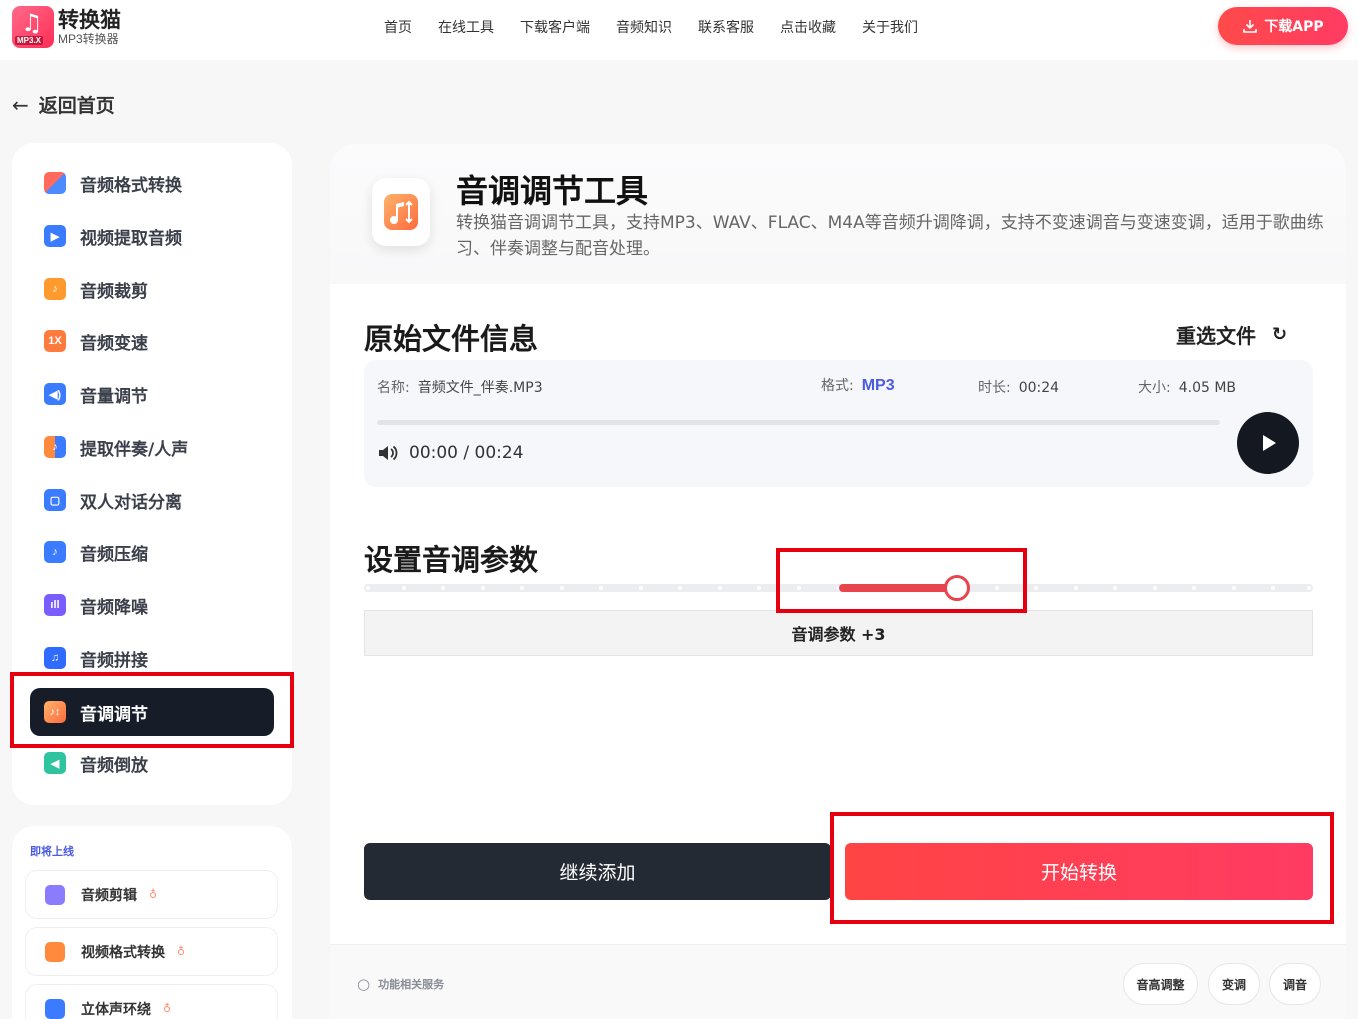 The width and height of the screenshot is (1358, 1019). Describe the element at coordinates (52, 851) in the screenshot. I see `coming-soon-title: 即将上线` at that location.